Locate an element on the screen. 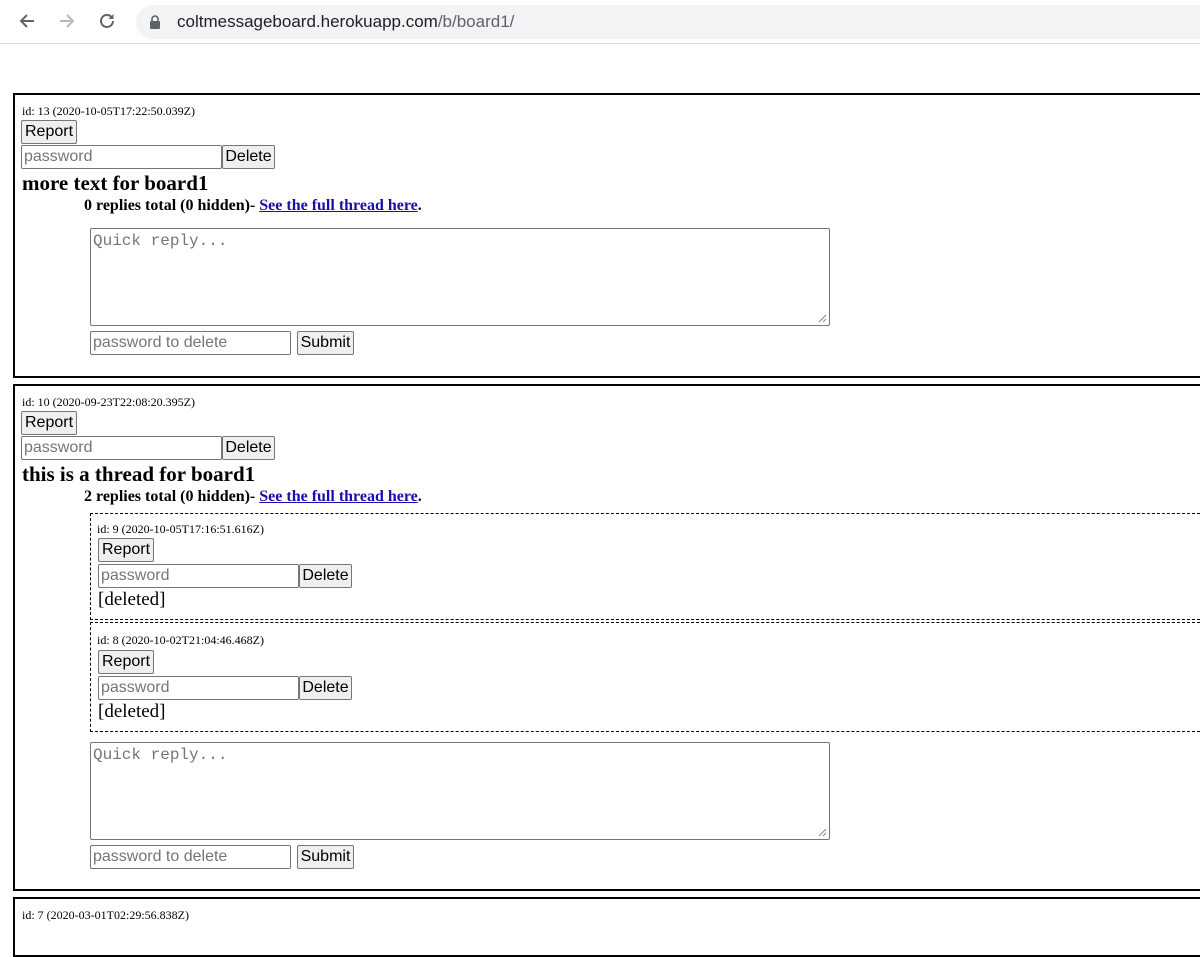 The image size is (1200, 957). forward-button is located at coordinates (67, 21).